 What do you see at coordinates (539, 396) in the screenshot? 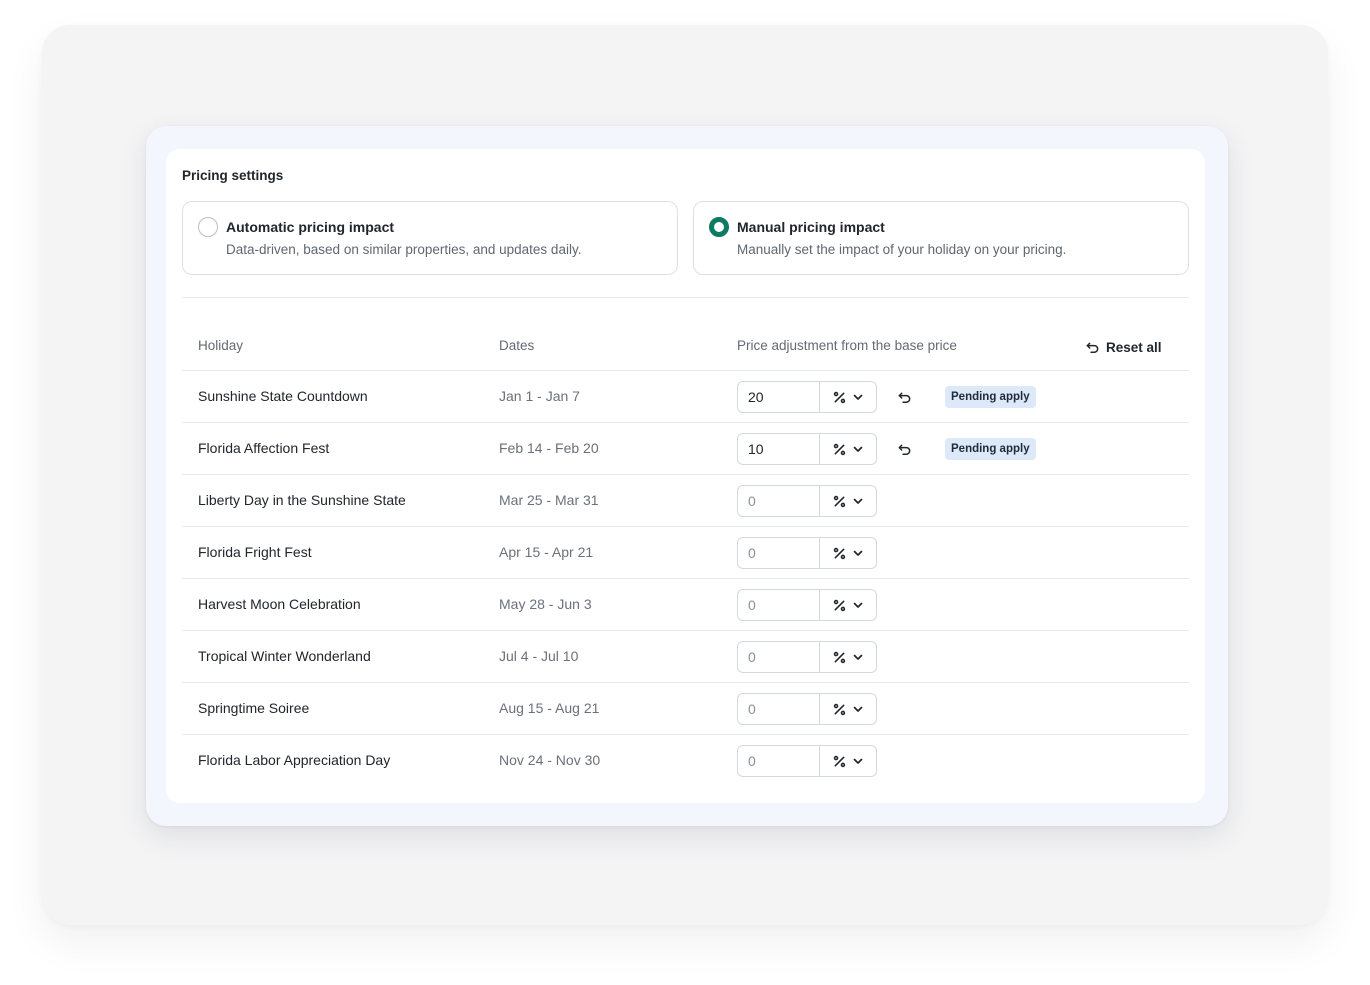
I see `holiday-dates: Jan 1 - Jan 7` at bounding box center [539, 396].